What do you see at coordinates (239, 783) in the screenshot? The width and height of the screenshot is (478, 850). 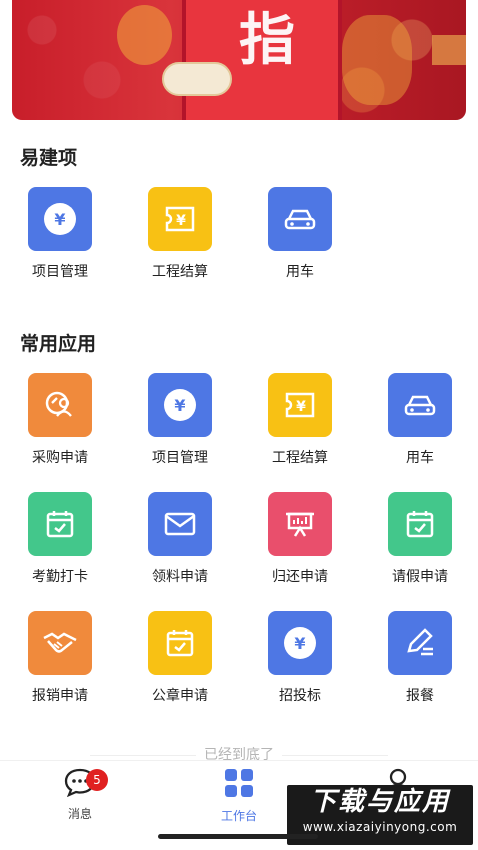 I see `grid-icon` at bounding box center [239, 783].